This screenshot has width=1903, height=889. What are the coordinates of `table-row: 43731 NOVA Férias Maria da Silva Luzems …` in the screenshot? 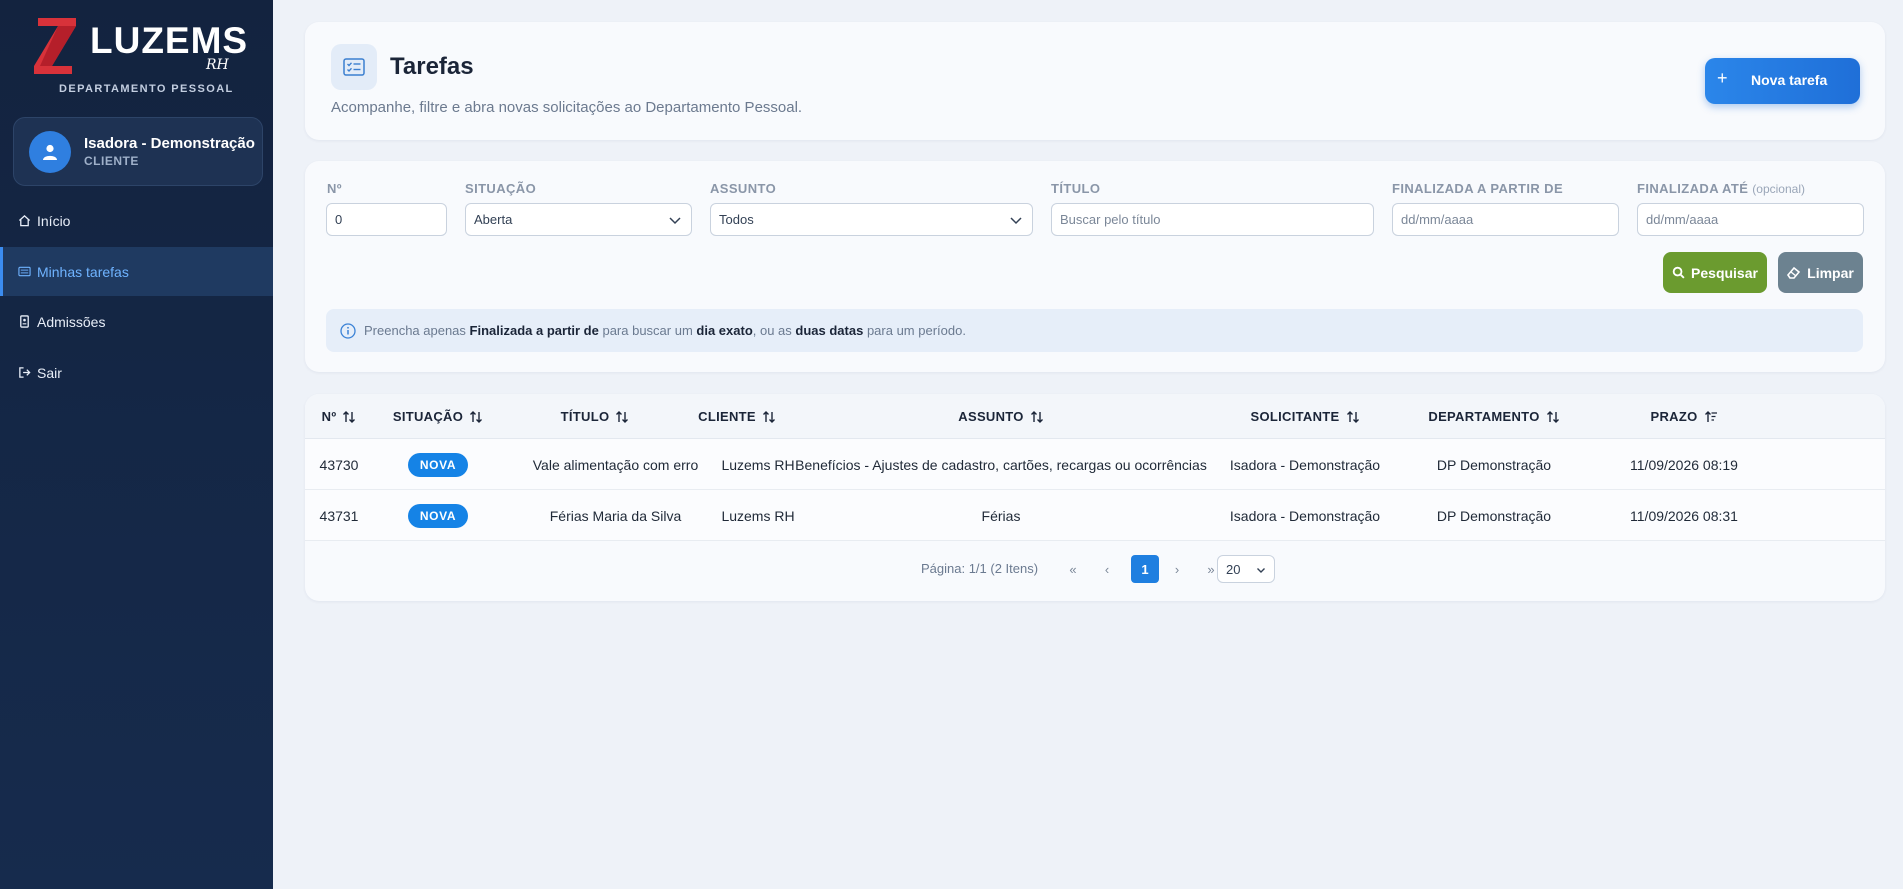 It's located at (1095, 515).